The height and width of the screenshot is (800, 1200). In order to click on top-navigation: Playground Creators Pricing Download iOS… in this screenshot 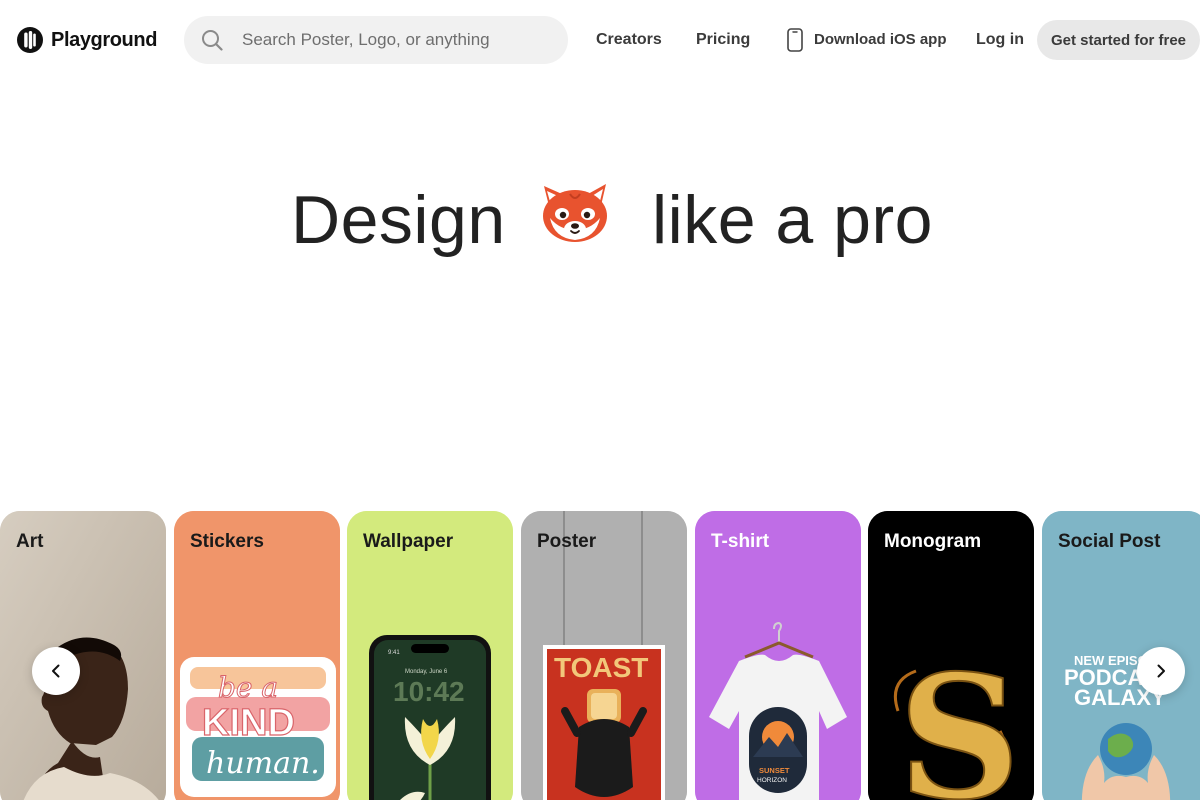, I will do `click(600, 40)`.